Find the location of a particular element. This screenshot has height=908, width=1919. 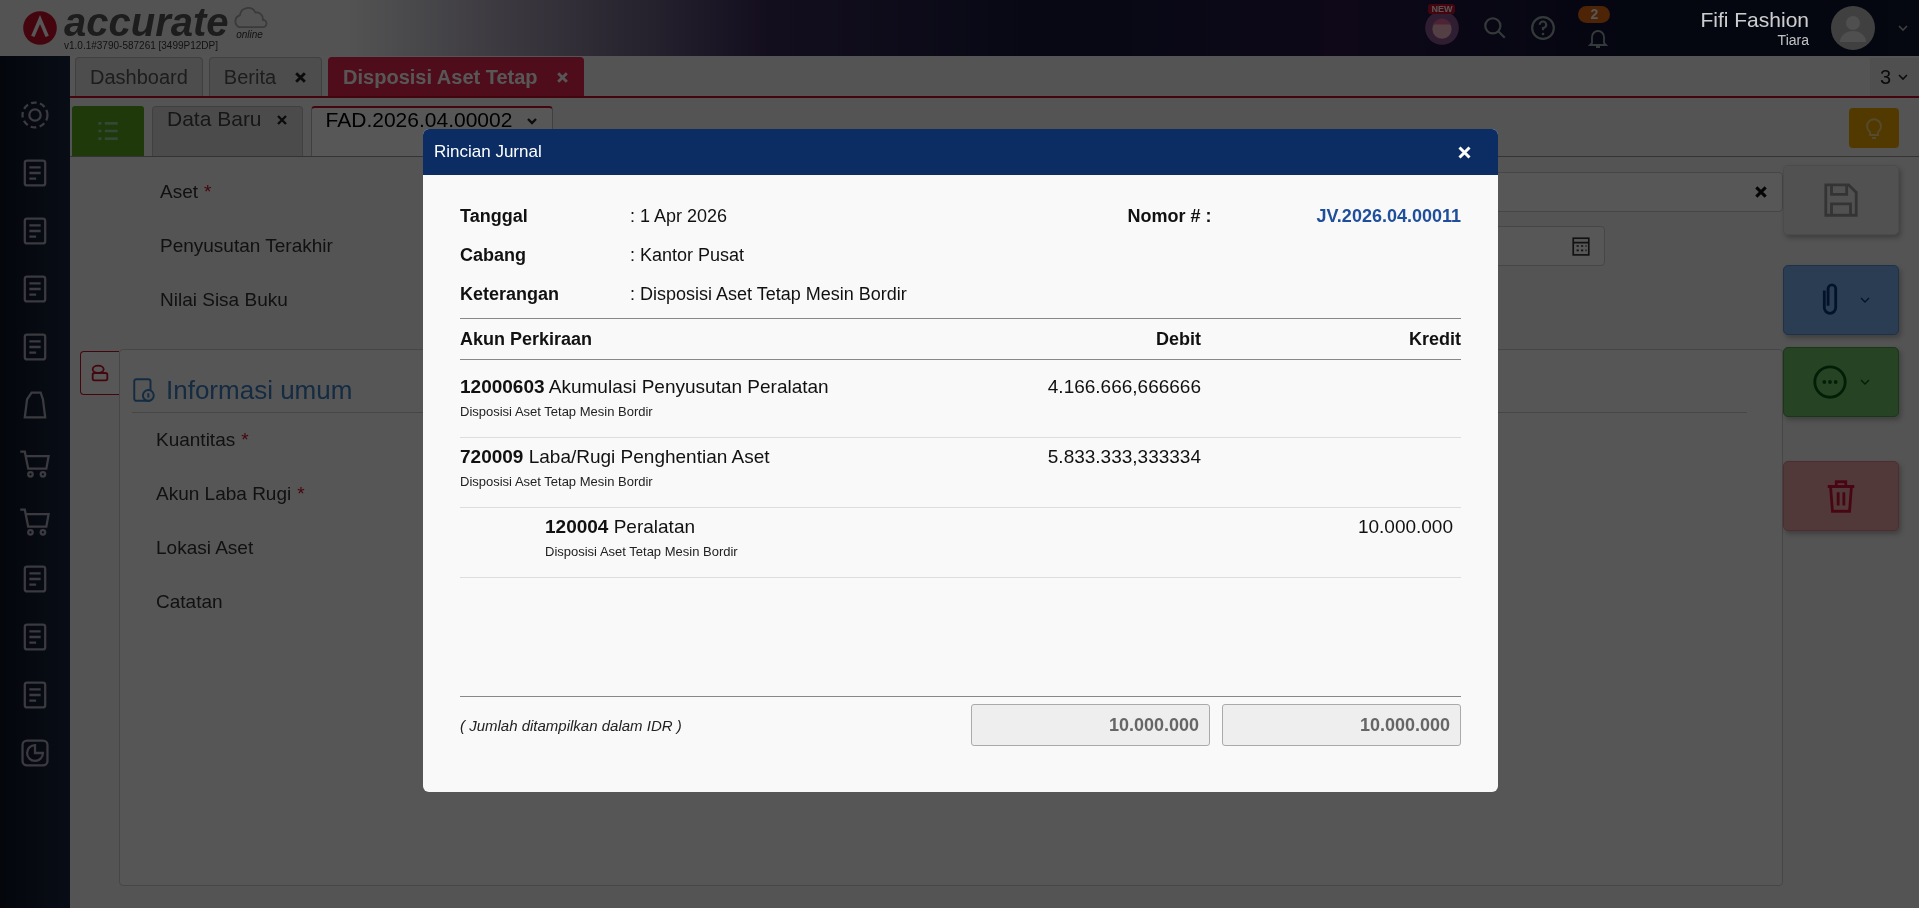

field-label: Aset * is located at coordinates (186, 192).